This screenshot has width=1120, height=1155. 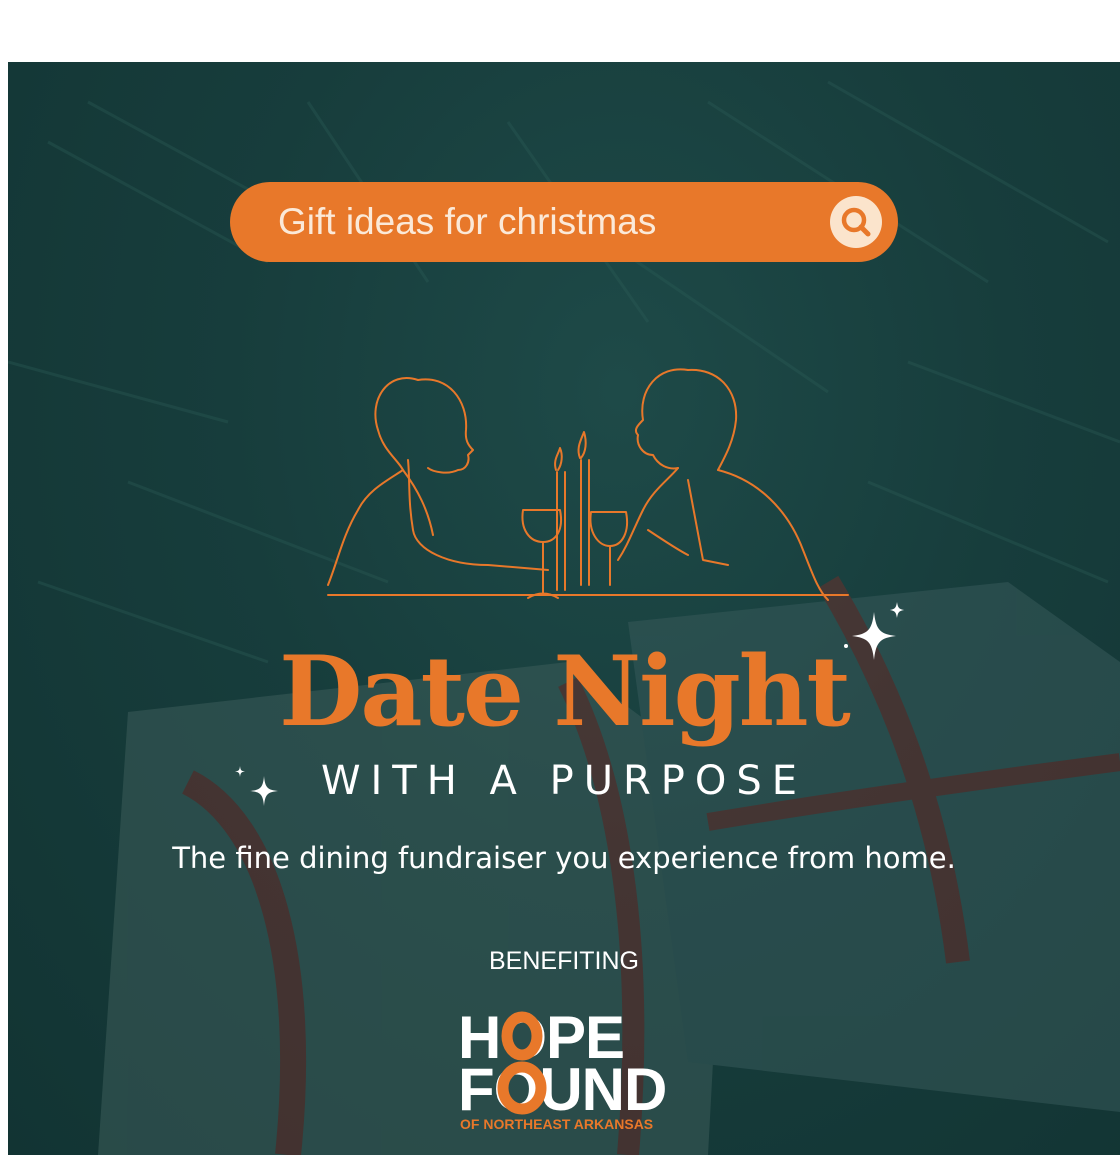 I want to click on couple-dinner-illustration, so click(x=588, y=484).